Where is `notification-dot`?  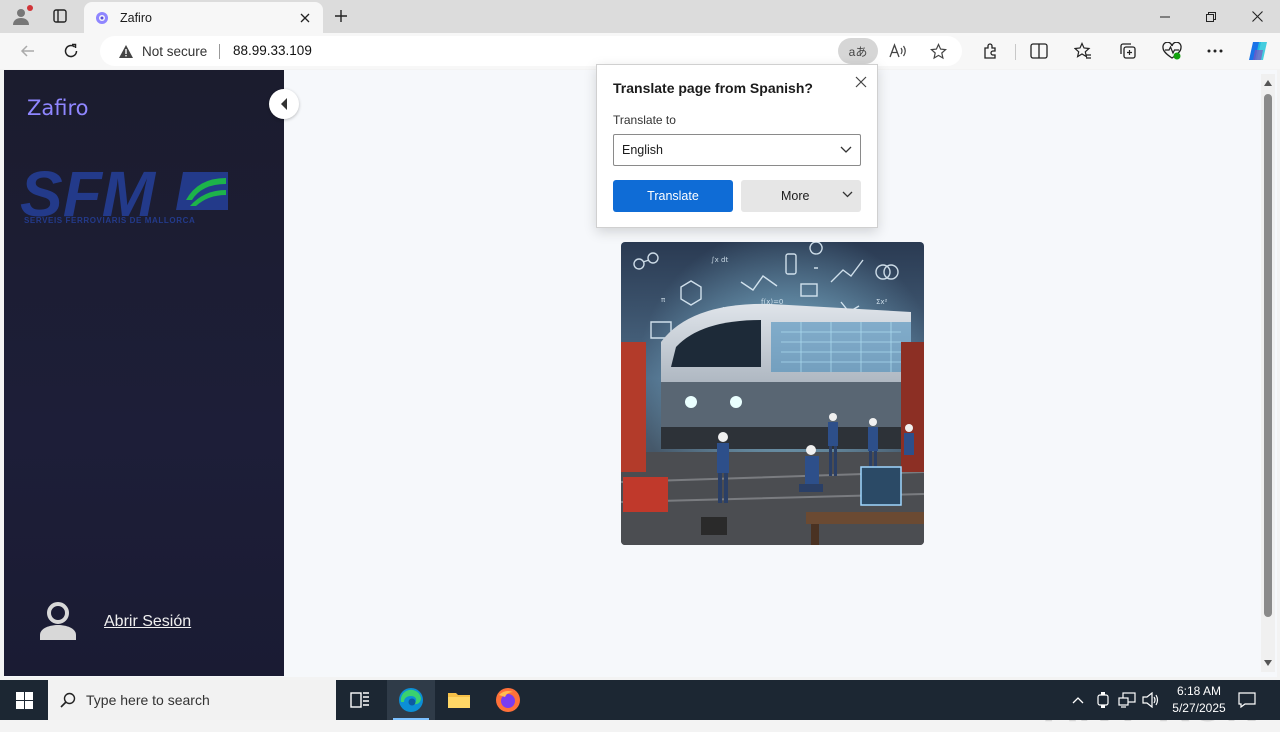 notification-dot is located at coordinates (30, 8).